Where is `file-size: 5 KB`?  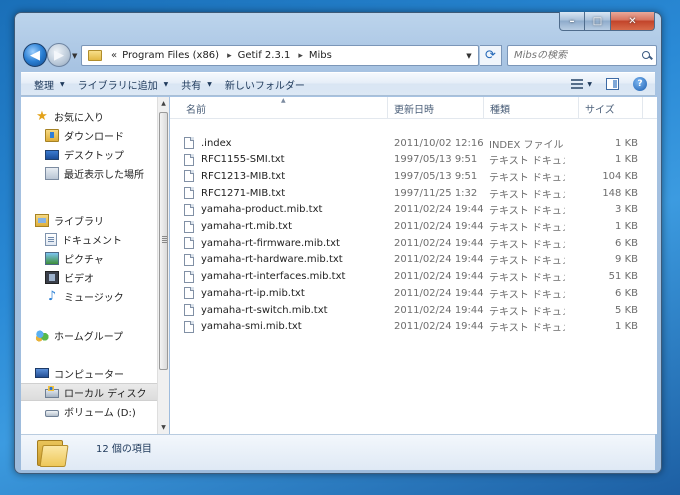 file-size: 5 KB is located at coordinates (626, 310).